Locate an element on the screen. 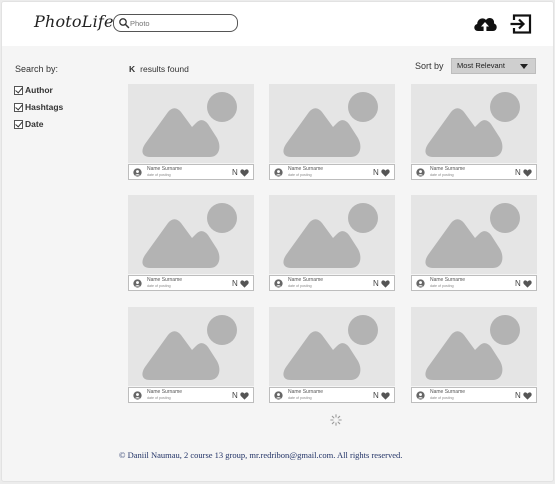  filter-hashtags: Hashtags is located at coordinates (38, 107).